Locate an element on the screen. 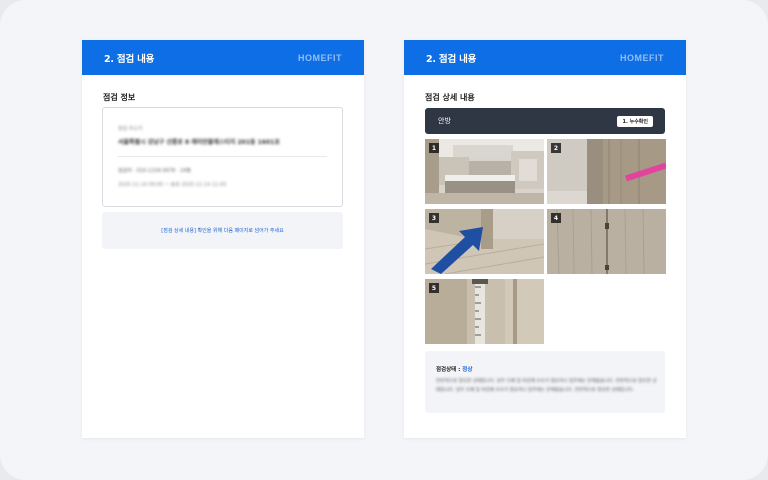  photo-number: 1 is located at coordinates (434, 148).